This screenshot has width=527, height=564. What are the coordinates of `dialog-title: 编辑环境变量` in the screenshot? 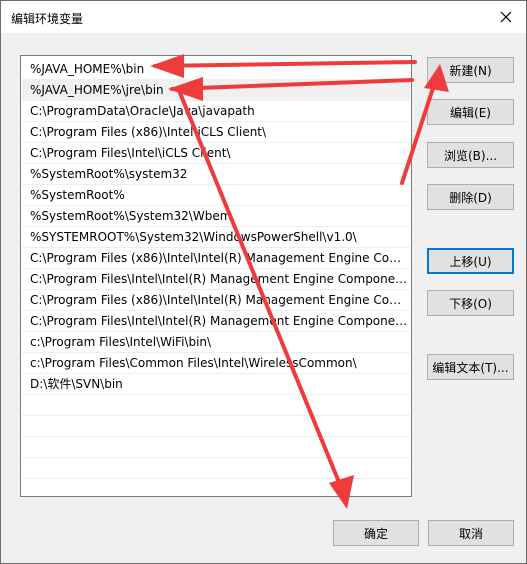 It's located at (47, 19).